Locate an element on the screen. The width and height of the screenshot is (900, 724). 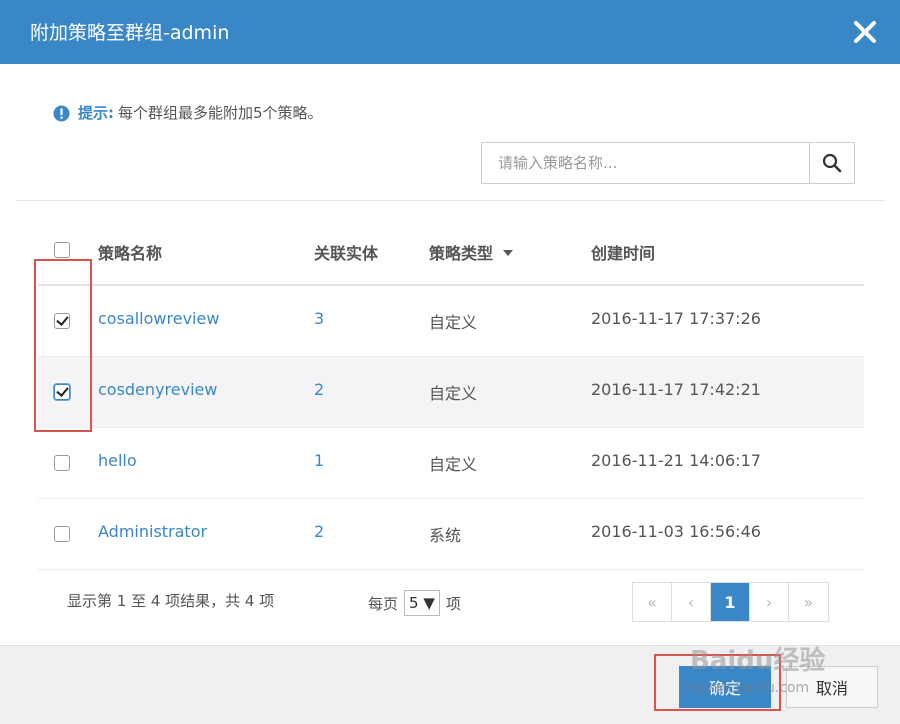
column-header-type: 策略类型 is located at coordinates (471, 252).